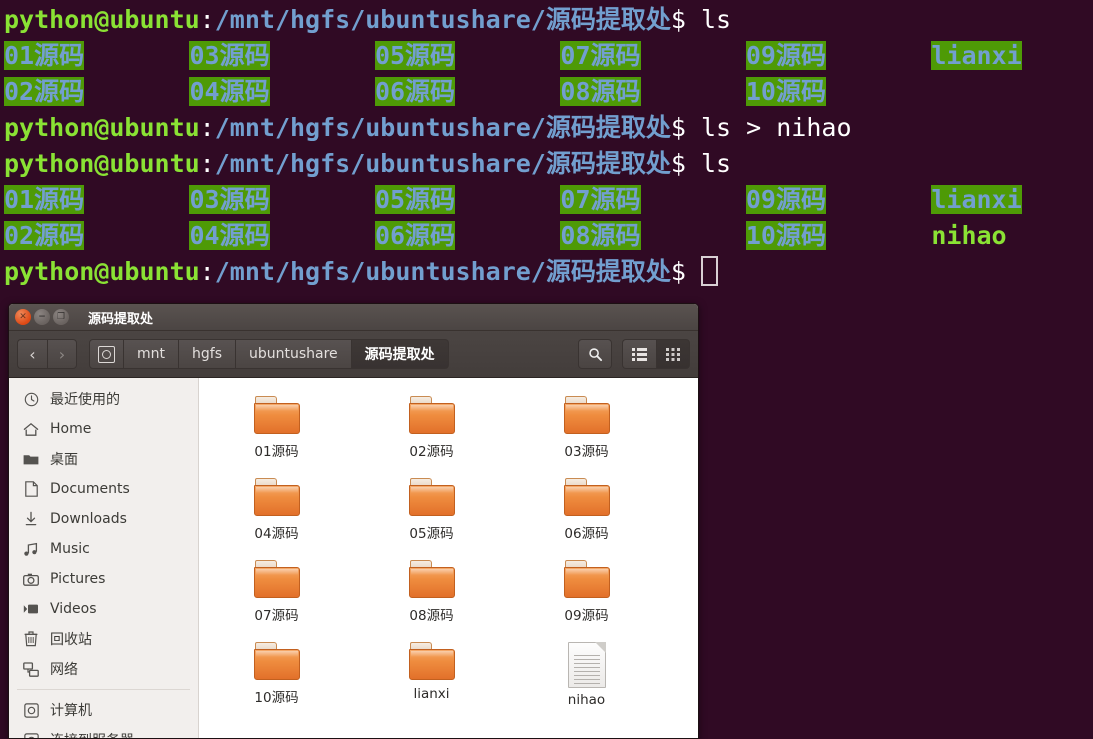 The width and height of the screenshot is (1093, 739). What do you see at coordinates (90, 489) in the screenshot?
I see `sidebar-item-label: Documents` at bounding box center [90, 489].